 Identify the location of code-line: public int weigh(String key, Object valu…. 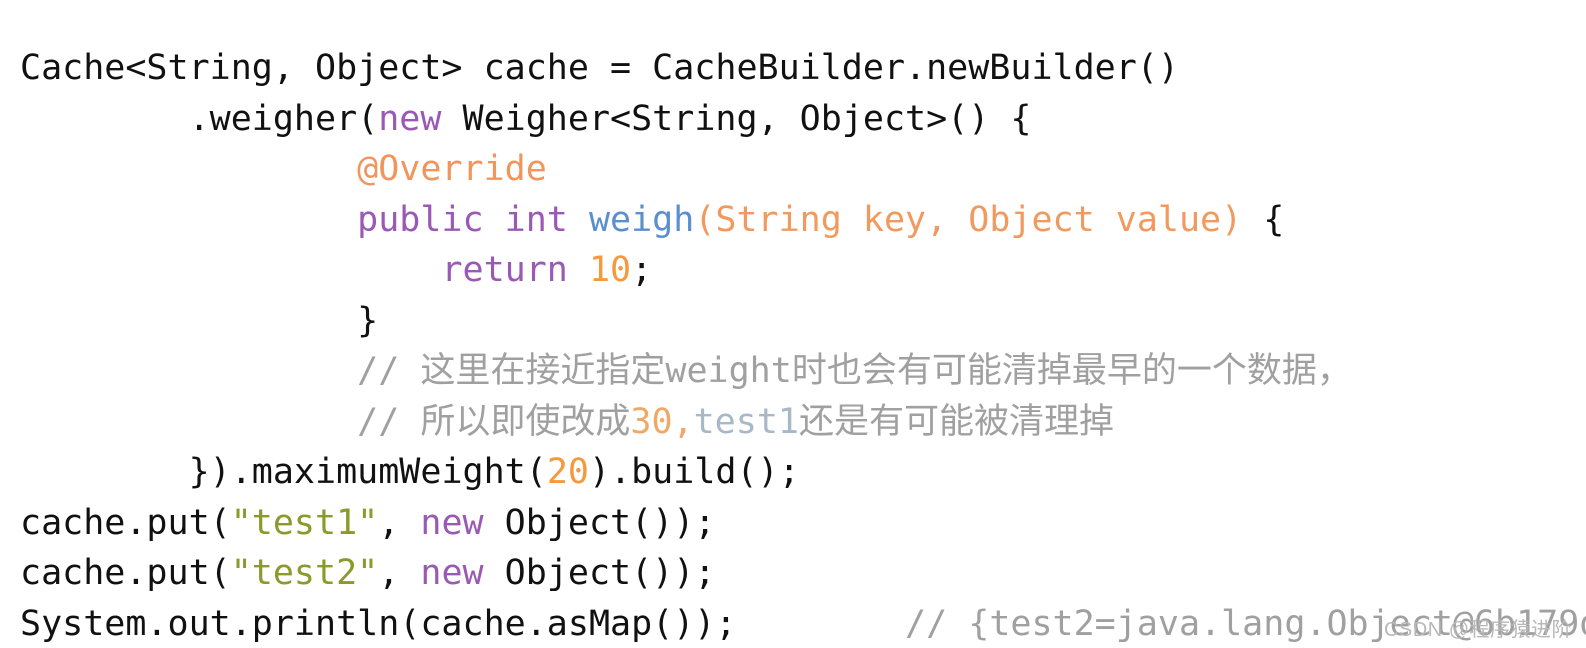
(803, 220).